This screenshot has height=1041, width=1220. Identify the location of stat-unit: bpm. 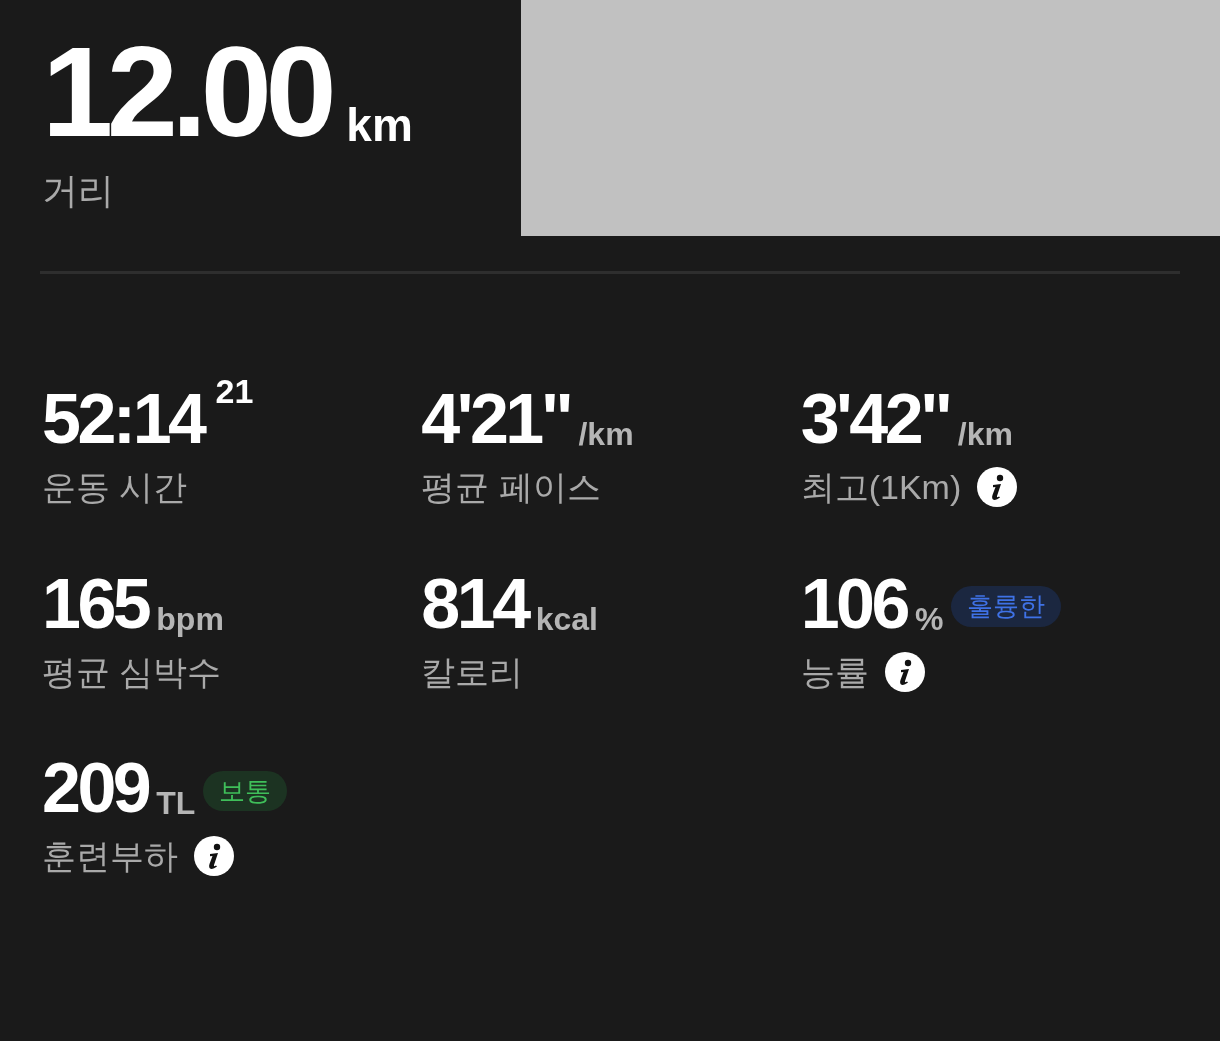
(190, 618).